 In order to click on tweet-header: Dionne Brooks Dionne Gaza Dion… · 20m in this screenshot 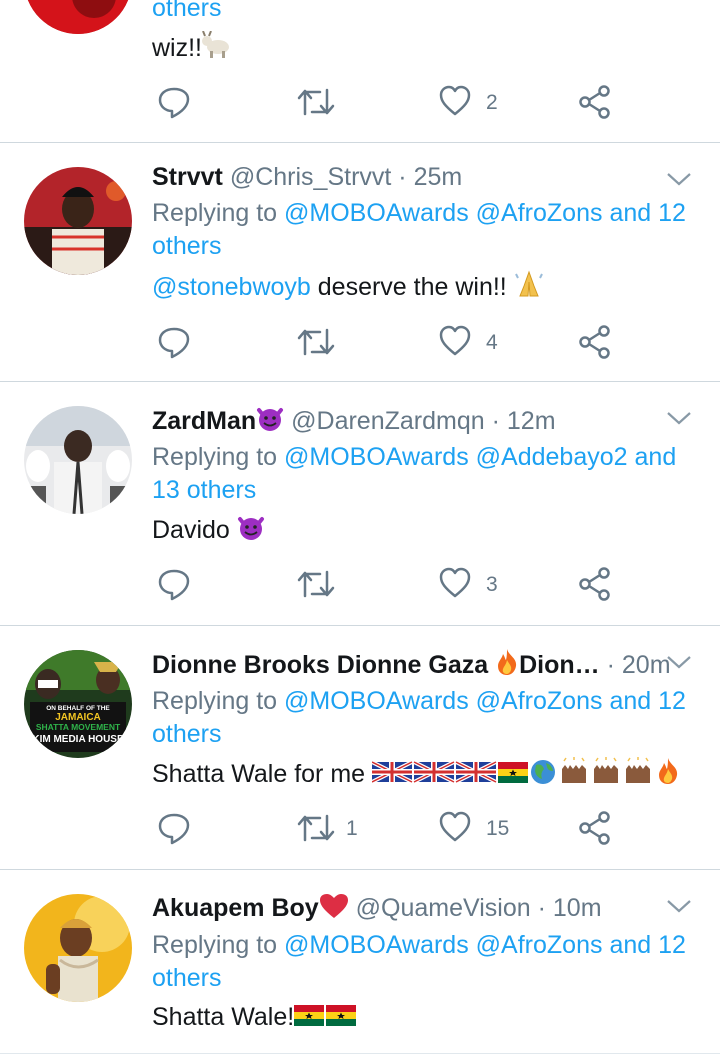, I will do `click(411, 666)`.